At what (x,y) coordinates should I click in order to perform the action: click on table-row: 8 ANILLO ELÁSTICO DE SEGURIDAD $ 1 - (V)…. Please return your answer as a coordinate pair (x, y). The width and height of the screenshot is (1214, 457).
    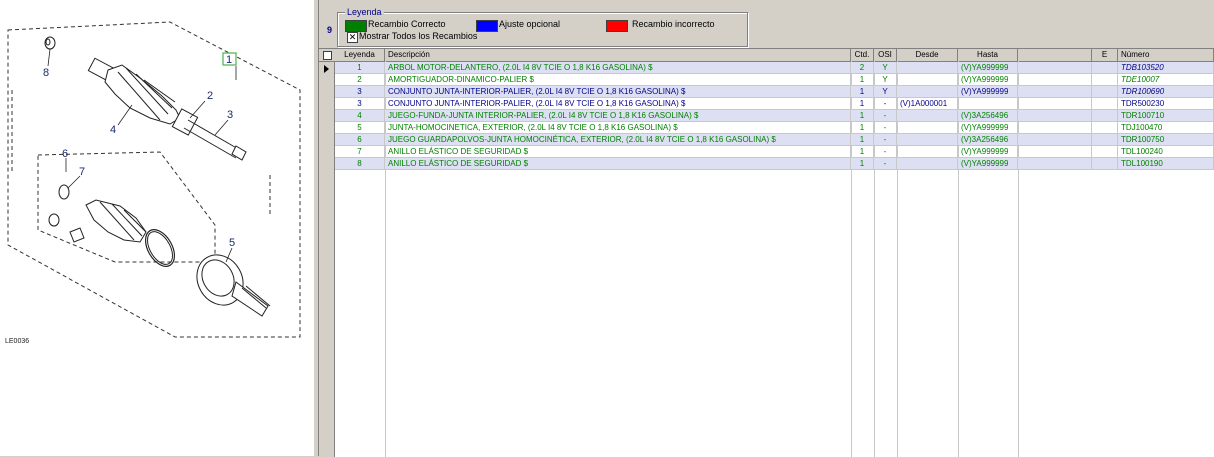
    Looking at the image, I should click on (774, 164).